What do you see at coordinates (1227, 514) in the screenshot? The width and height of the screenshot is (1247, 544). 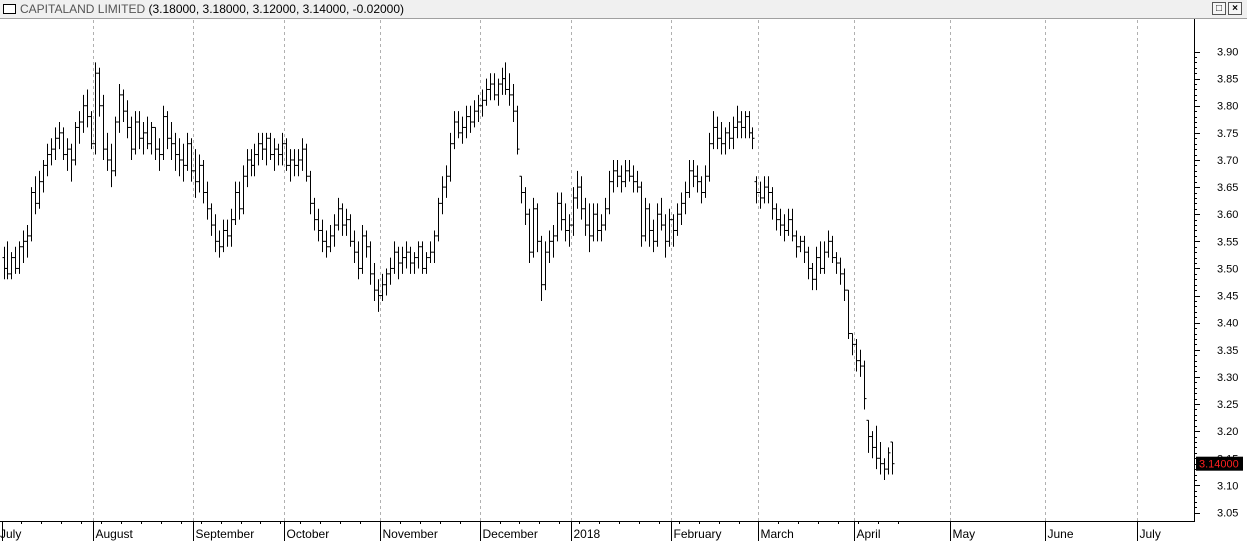 I see `y-tick-label: 3.05` at bounding box center [1227, 514].